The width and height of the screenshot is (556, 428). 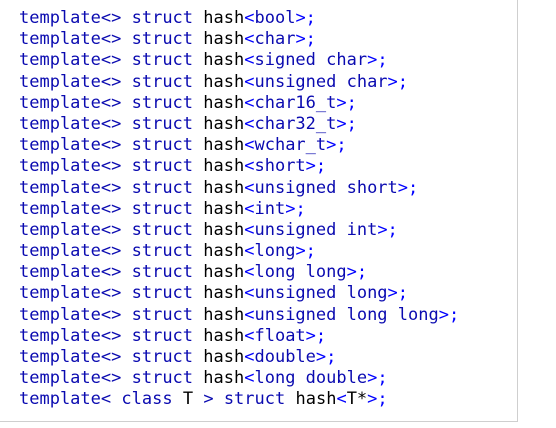 What do you see at coordinates (346, 314) in the screenshot?
I see `template-argument-type: unsigned long long` at bounding box center [346, 314].